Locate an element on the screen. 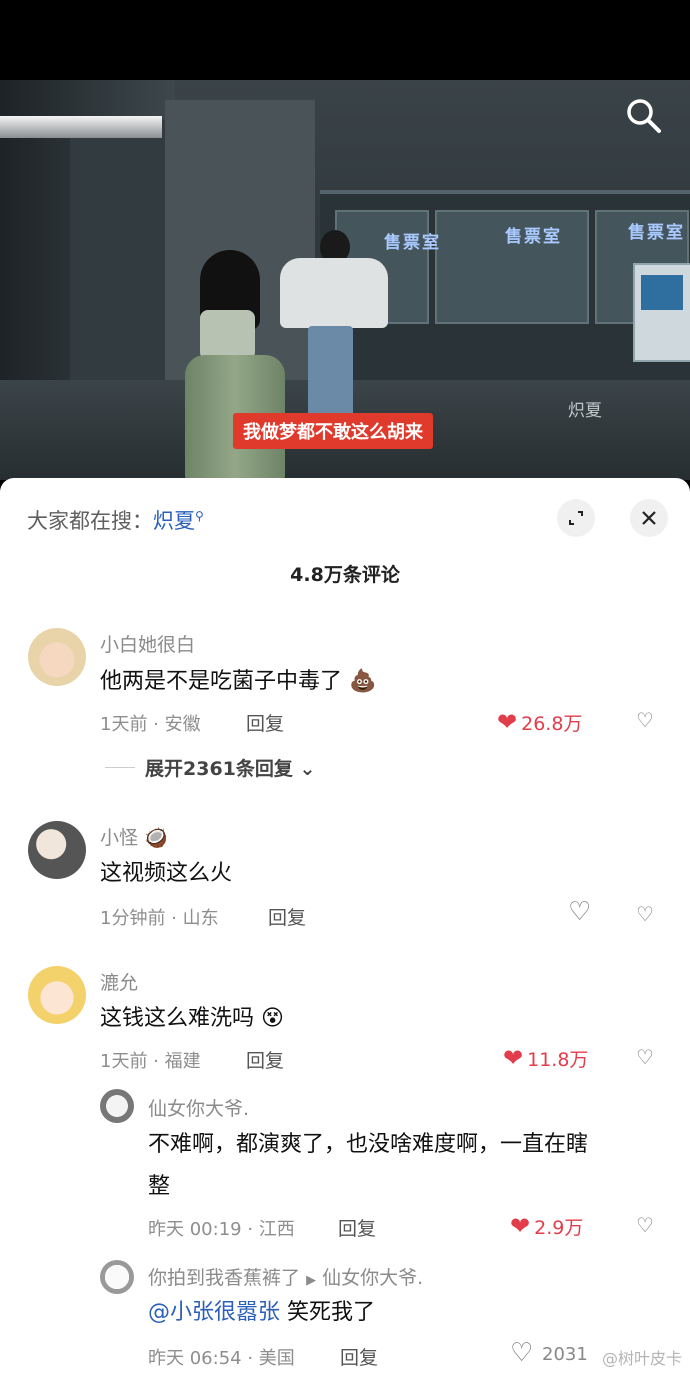 The image size is (690, 1373). search-small-icon: ⚲ is located at coordinates (199, 516).